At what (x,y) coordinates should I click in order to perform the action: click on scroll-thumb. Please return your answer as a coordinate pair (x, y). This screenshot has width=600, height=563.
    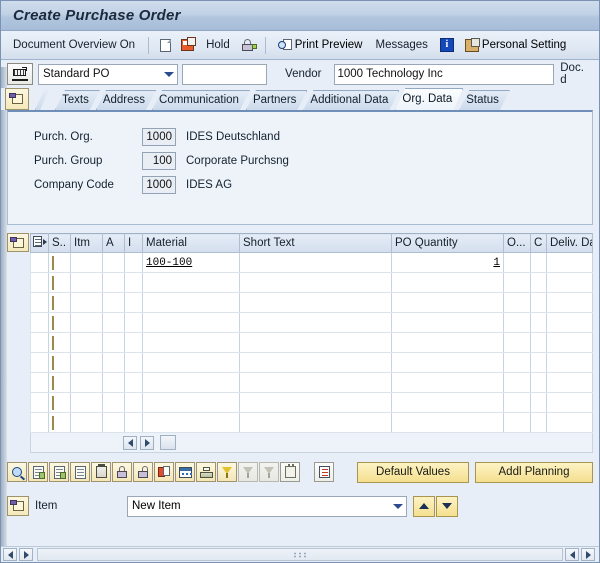
    Looking at the image, I should click on (168, 442).